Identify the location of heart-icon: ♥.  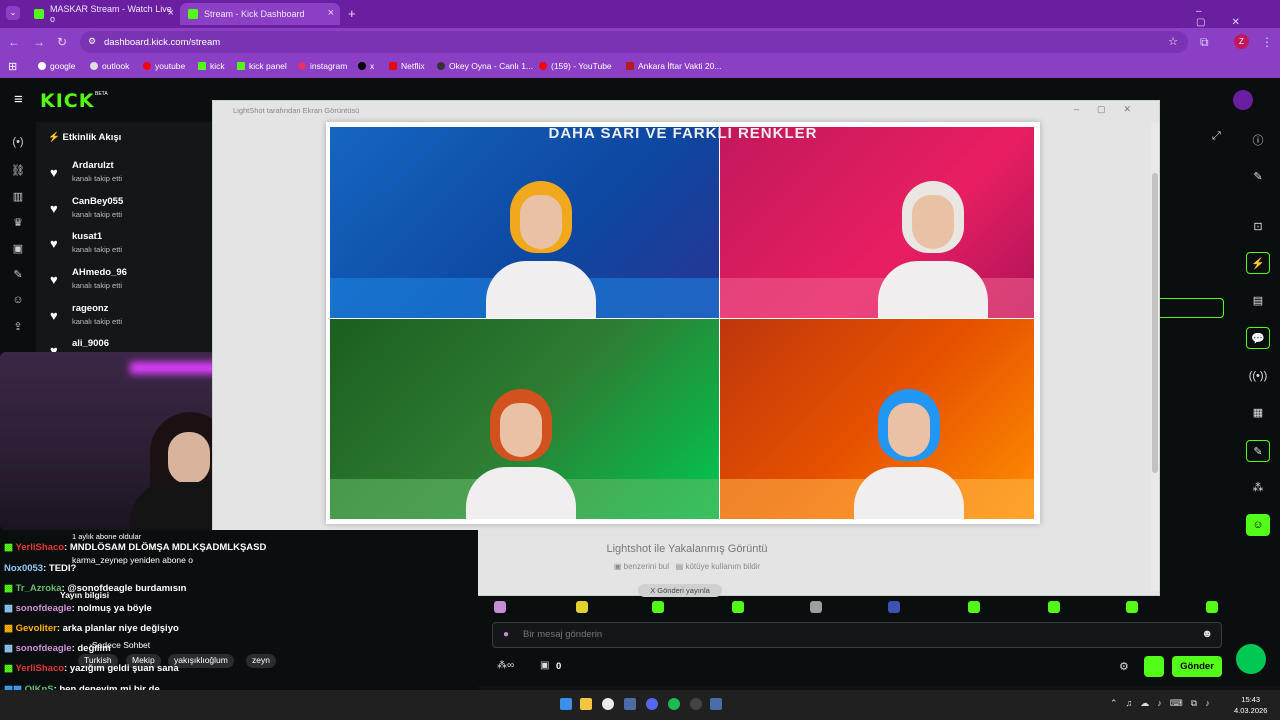
(54, 279).